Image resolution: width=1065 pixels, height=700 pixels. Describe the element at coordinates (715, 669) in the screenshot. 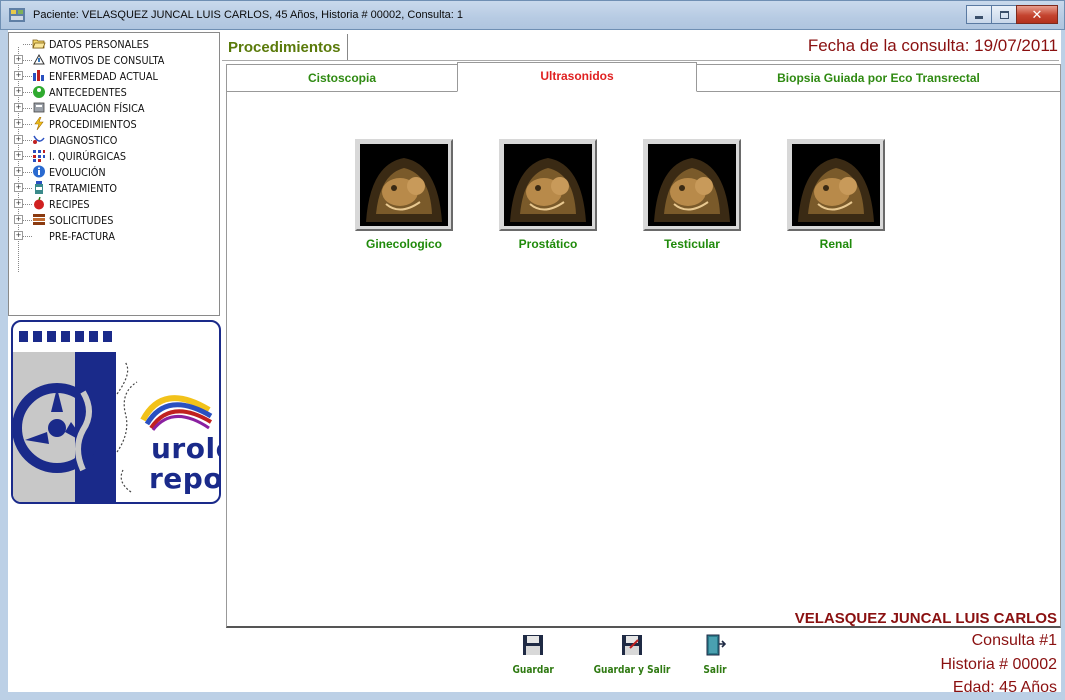

I see `salir-label: Salir` at that location.